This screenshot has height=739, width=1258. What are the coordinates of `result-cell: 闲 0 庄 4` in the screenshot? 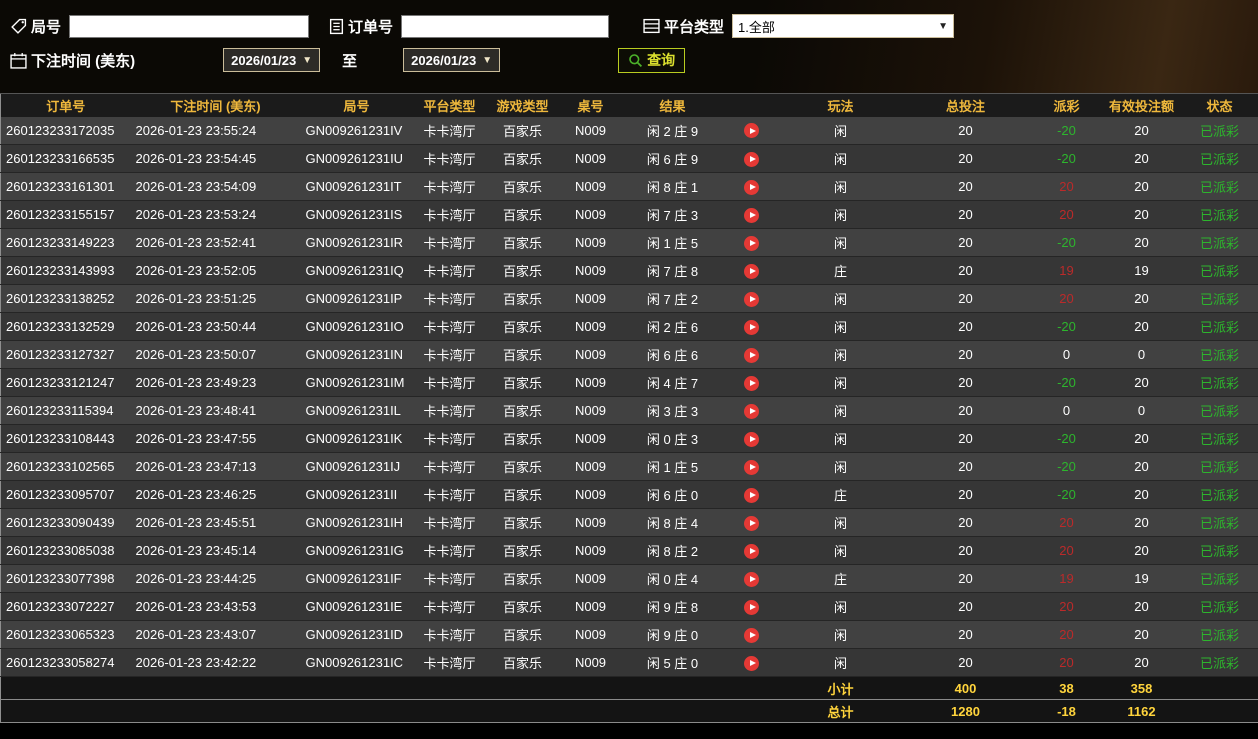 It's located at (672, 578).